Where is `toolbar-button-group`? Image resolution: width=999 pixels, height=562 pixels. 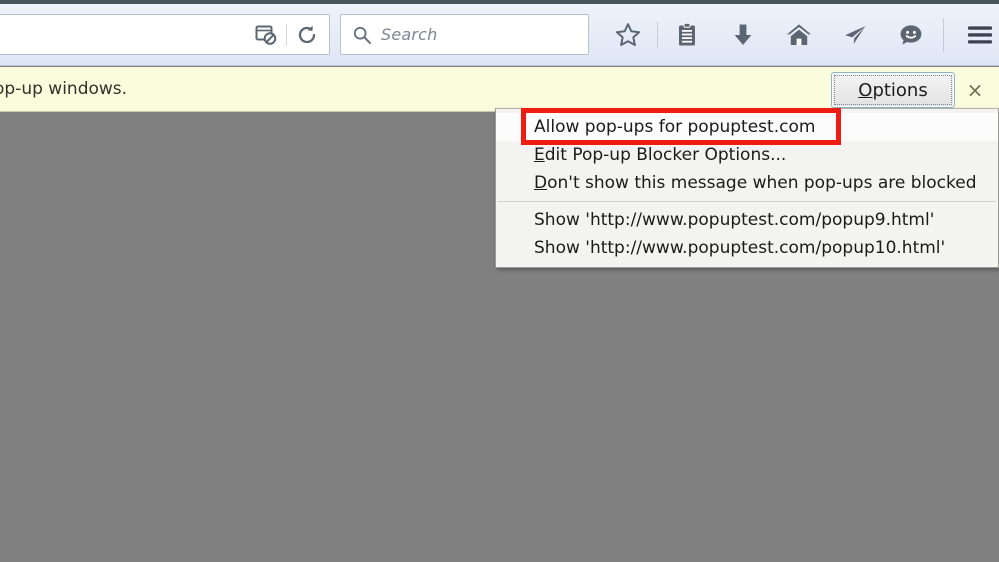 toolbar-button-group is located at coordinates (799, 35).